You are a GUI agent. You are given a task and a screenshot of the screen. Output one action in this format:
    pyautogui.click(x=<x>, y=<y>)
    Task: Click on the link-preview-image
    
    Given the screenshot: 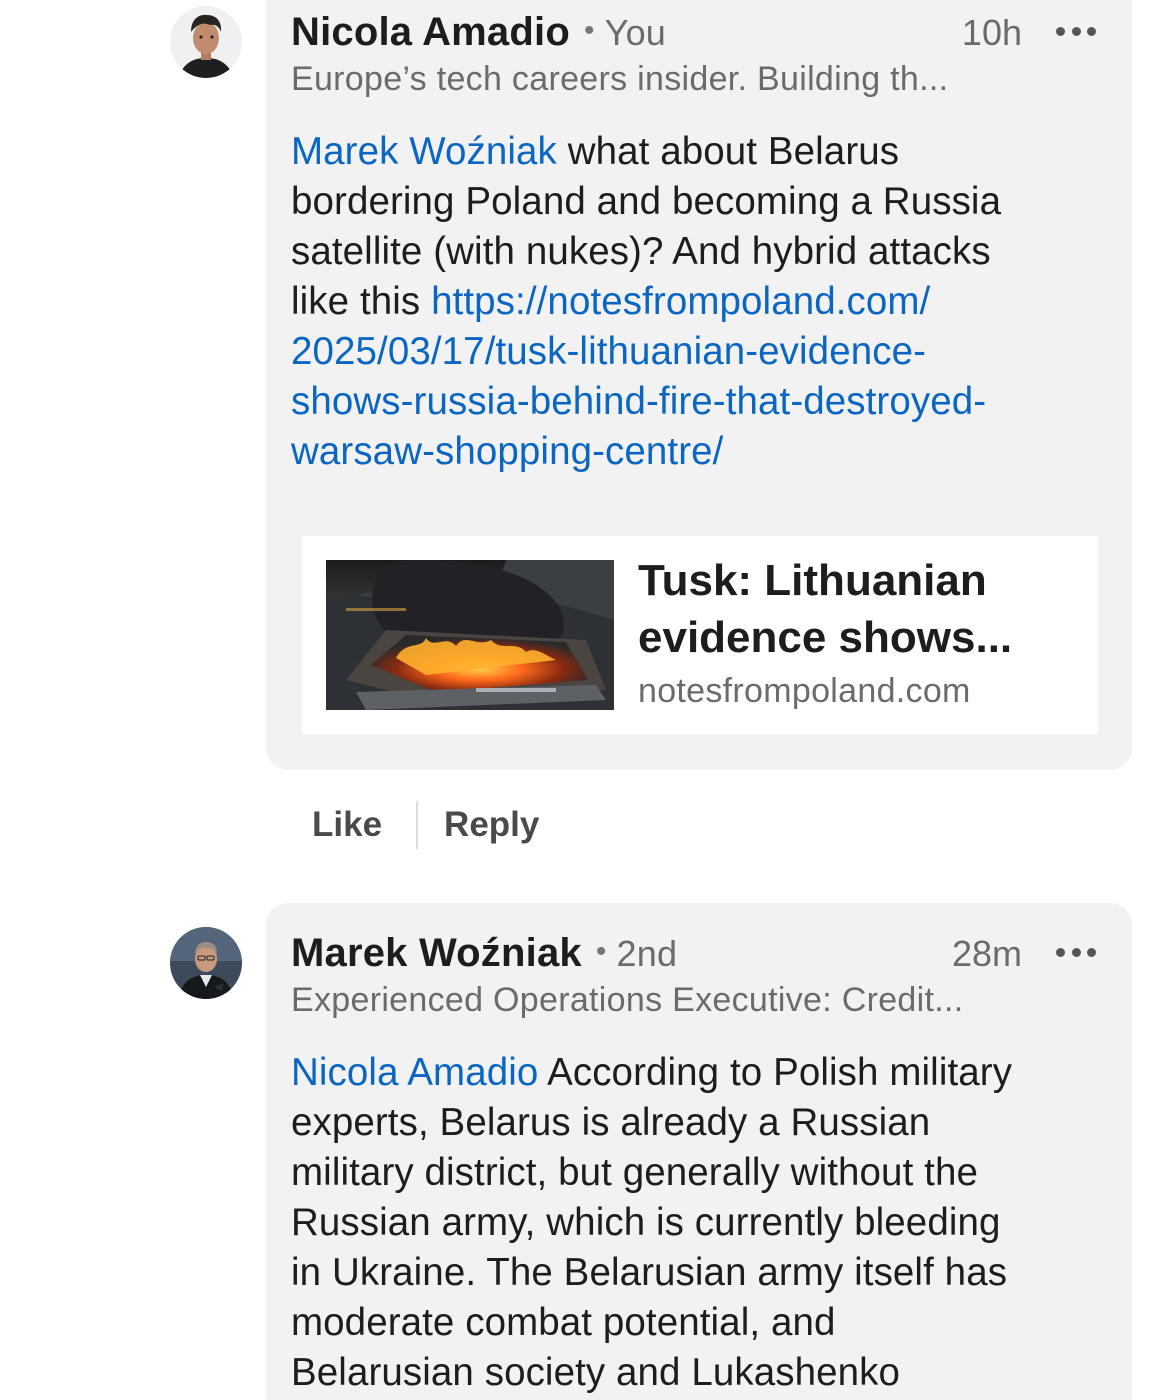 What is the action you would take?
    pyautogui.click(x=470, y=635)
    